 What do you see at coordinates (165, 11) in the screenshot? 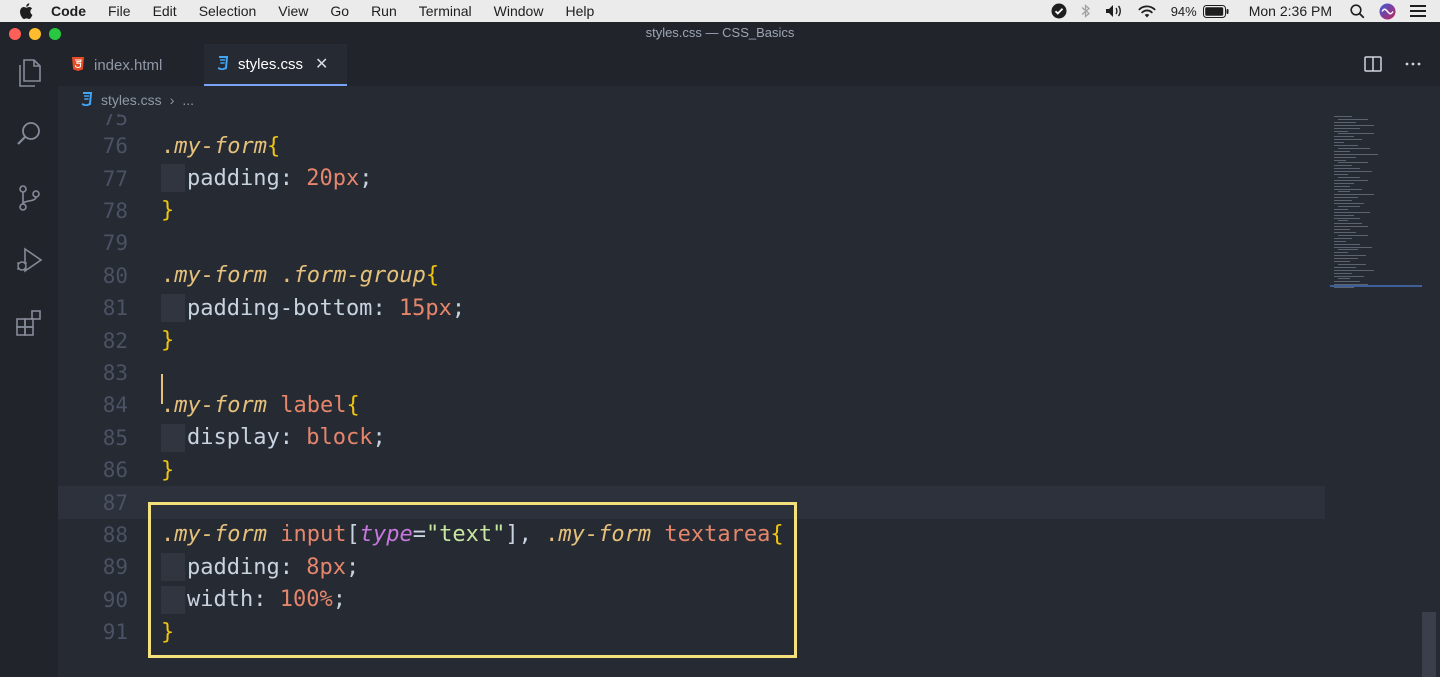
I see `menu-edit: Edit` at bounding box center [165, 11].